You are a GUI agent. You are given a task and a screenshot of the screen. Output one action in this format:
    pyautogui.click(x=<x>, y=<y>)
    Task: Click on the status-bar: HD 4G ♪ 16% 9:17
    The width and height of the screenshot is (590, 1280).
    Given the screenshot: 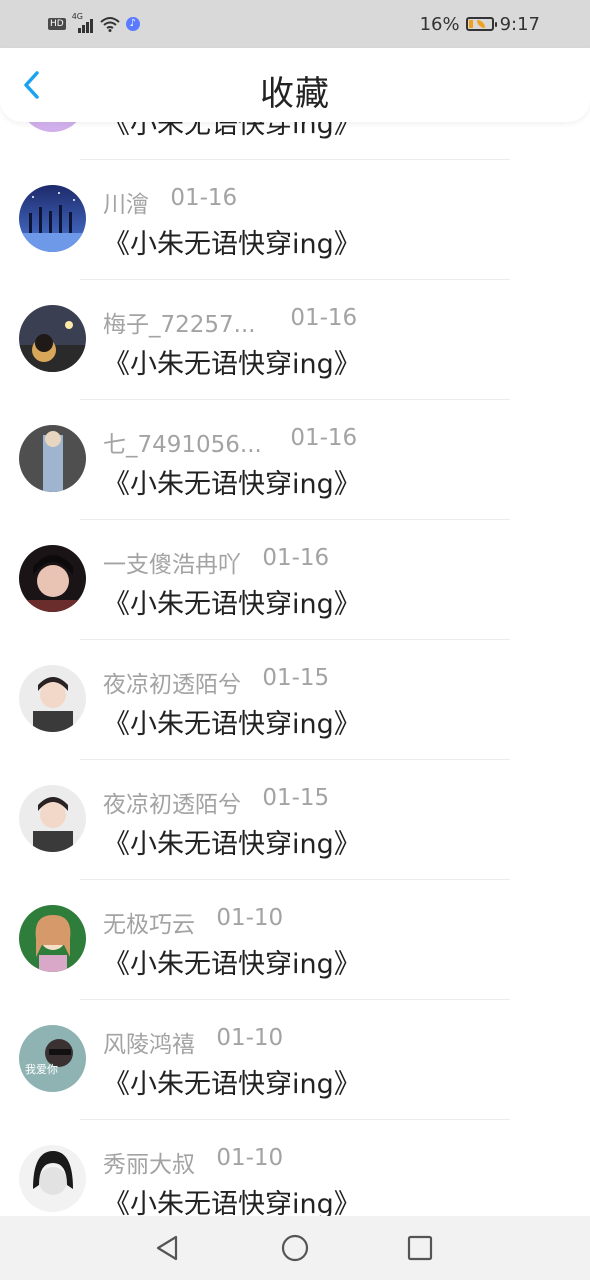 What is the action you would take?
    pyautogui.click(x=295, y=24)
    